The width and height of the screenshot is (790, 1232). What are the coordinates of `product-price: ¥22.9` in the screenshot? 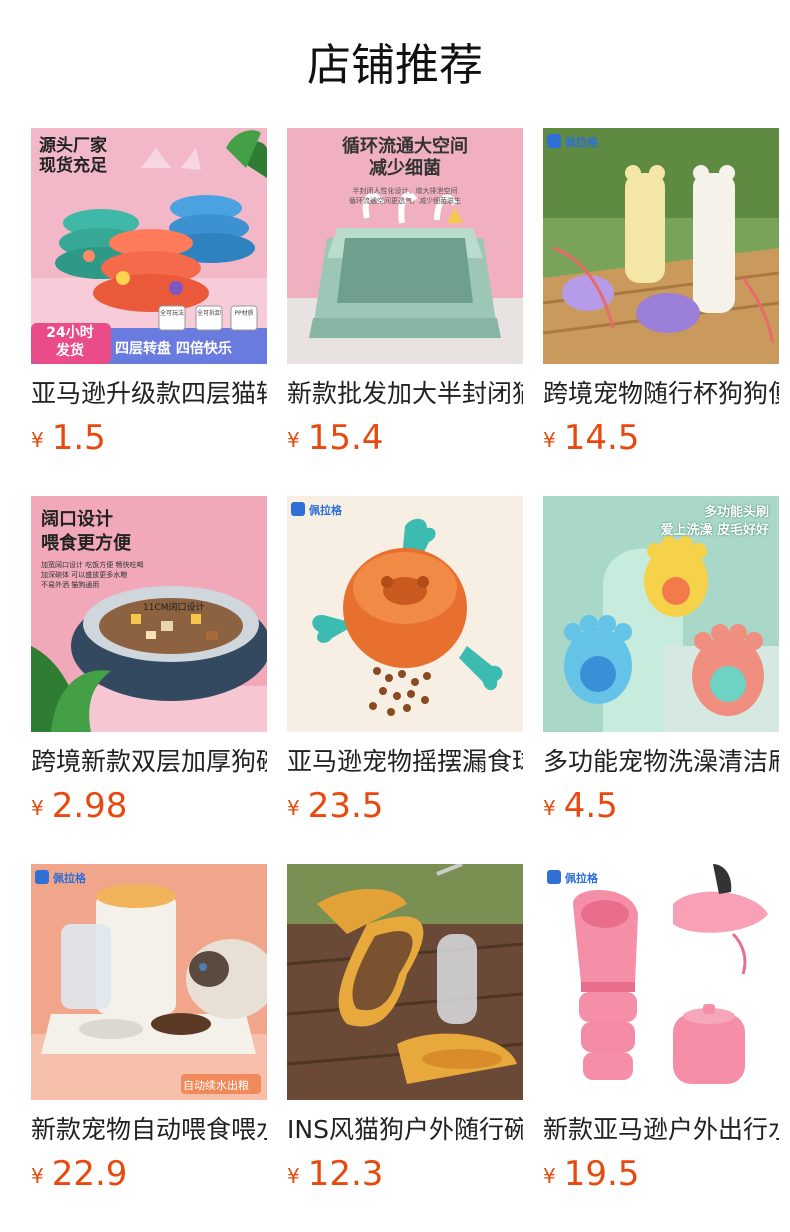 It's located at (149, 1177).